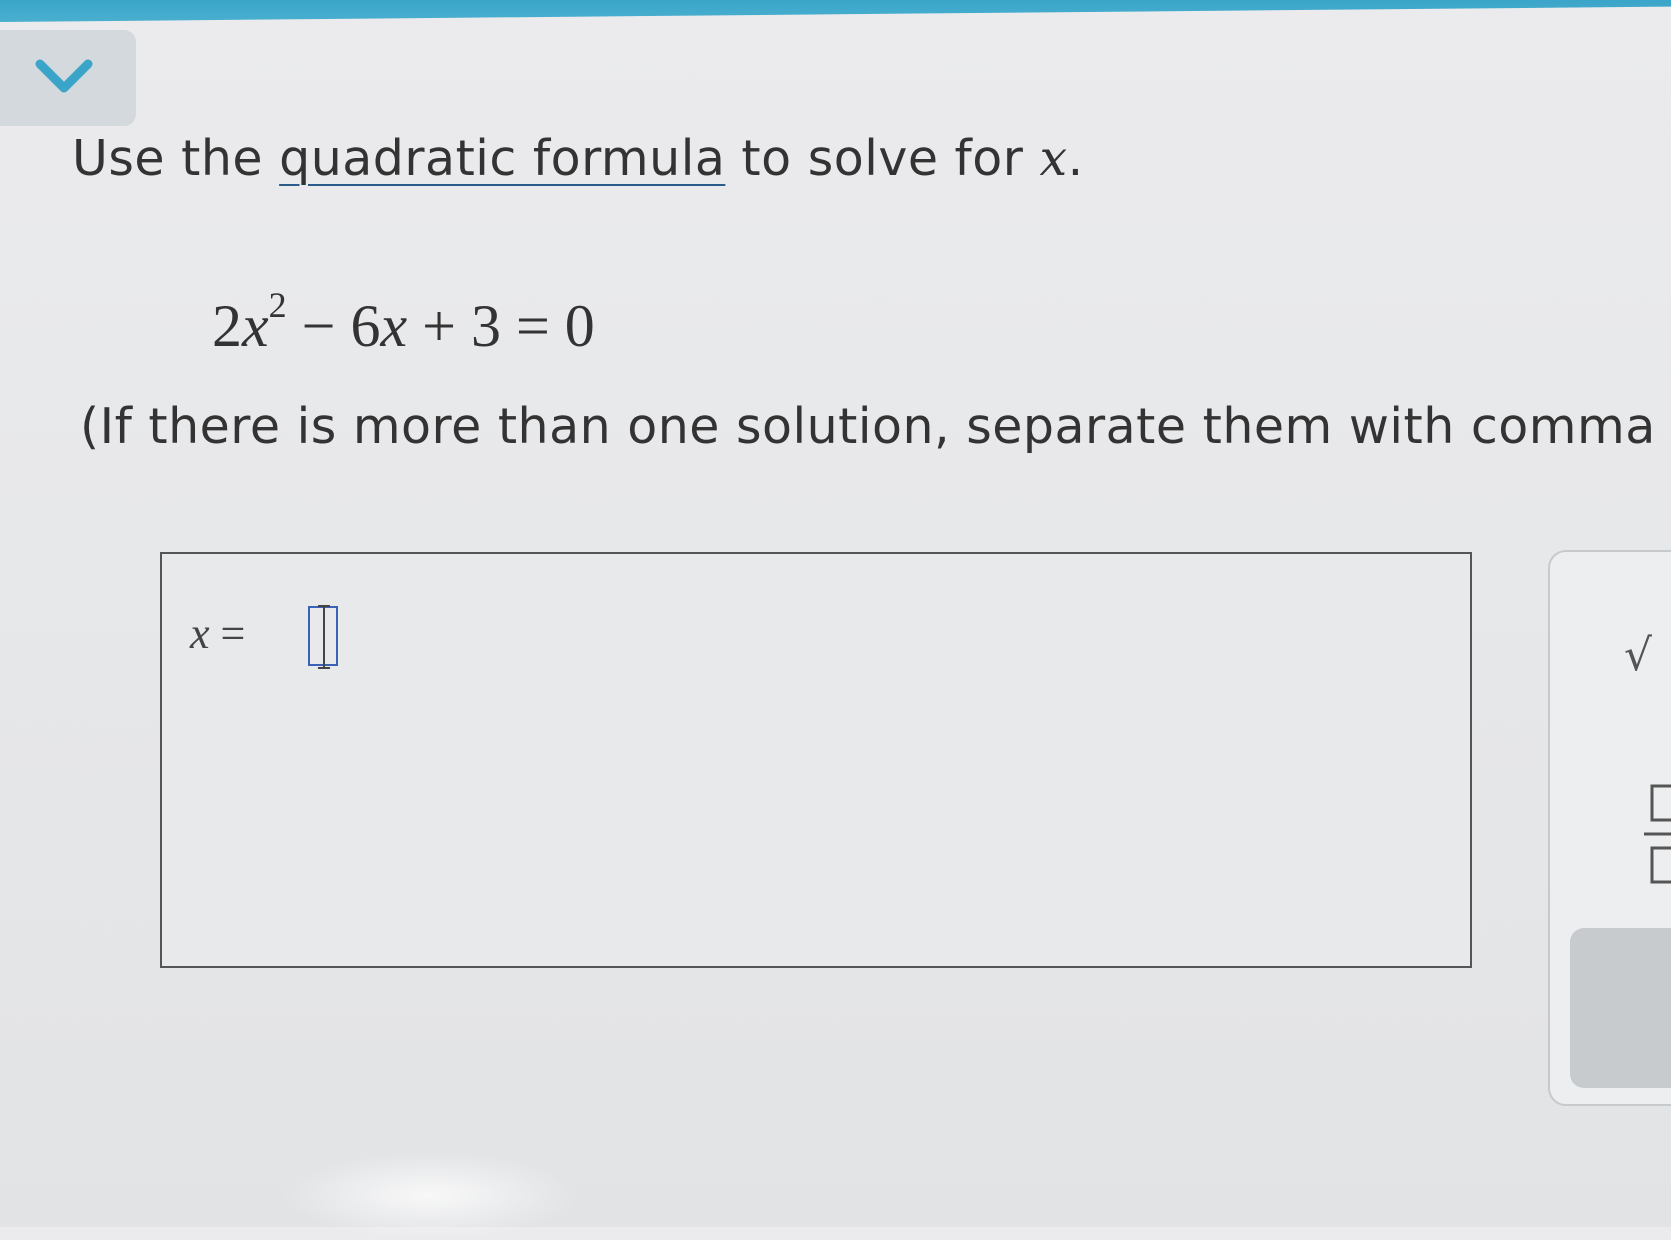 This screenshot has width=1671, height=1240. I want to click on fraction-button, so click(1656, 835).